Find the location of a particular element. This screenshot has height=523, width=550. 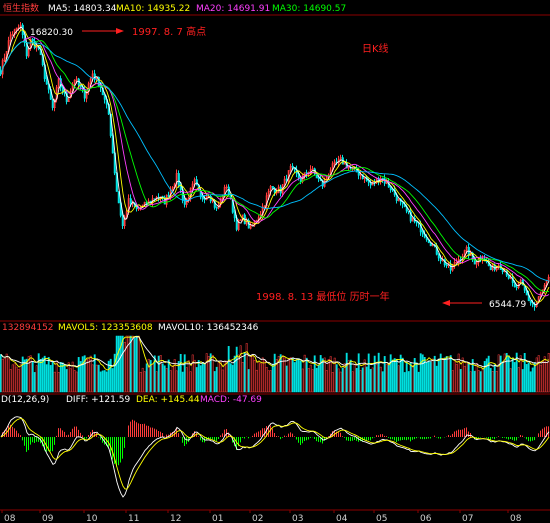

ma10-label: MA10: 14935.22 is located at coordinates (153, 9).